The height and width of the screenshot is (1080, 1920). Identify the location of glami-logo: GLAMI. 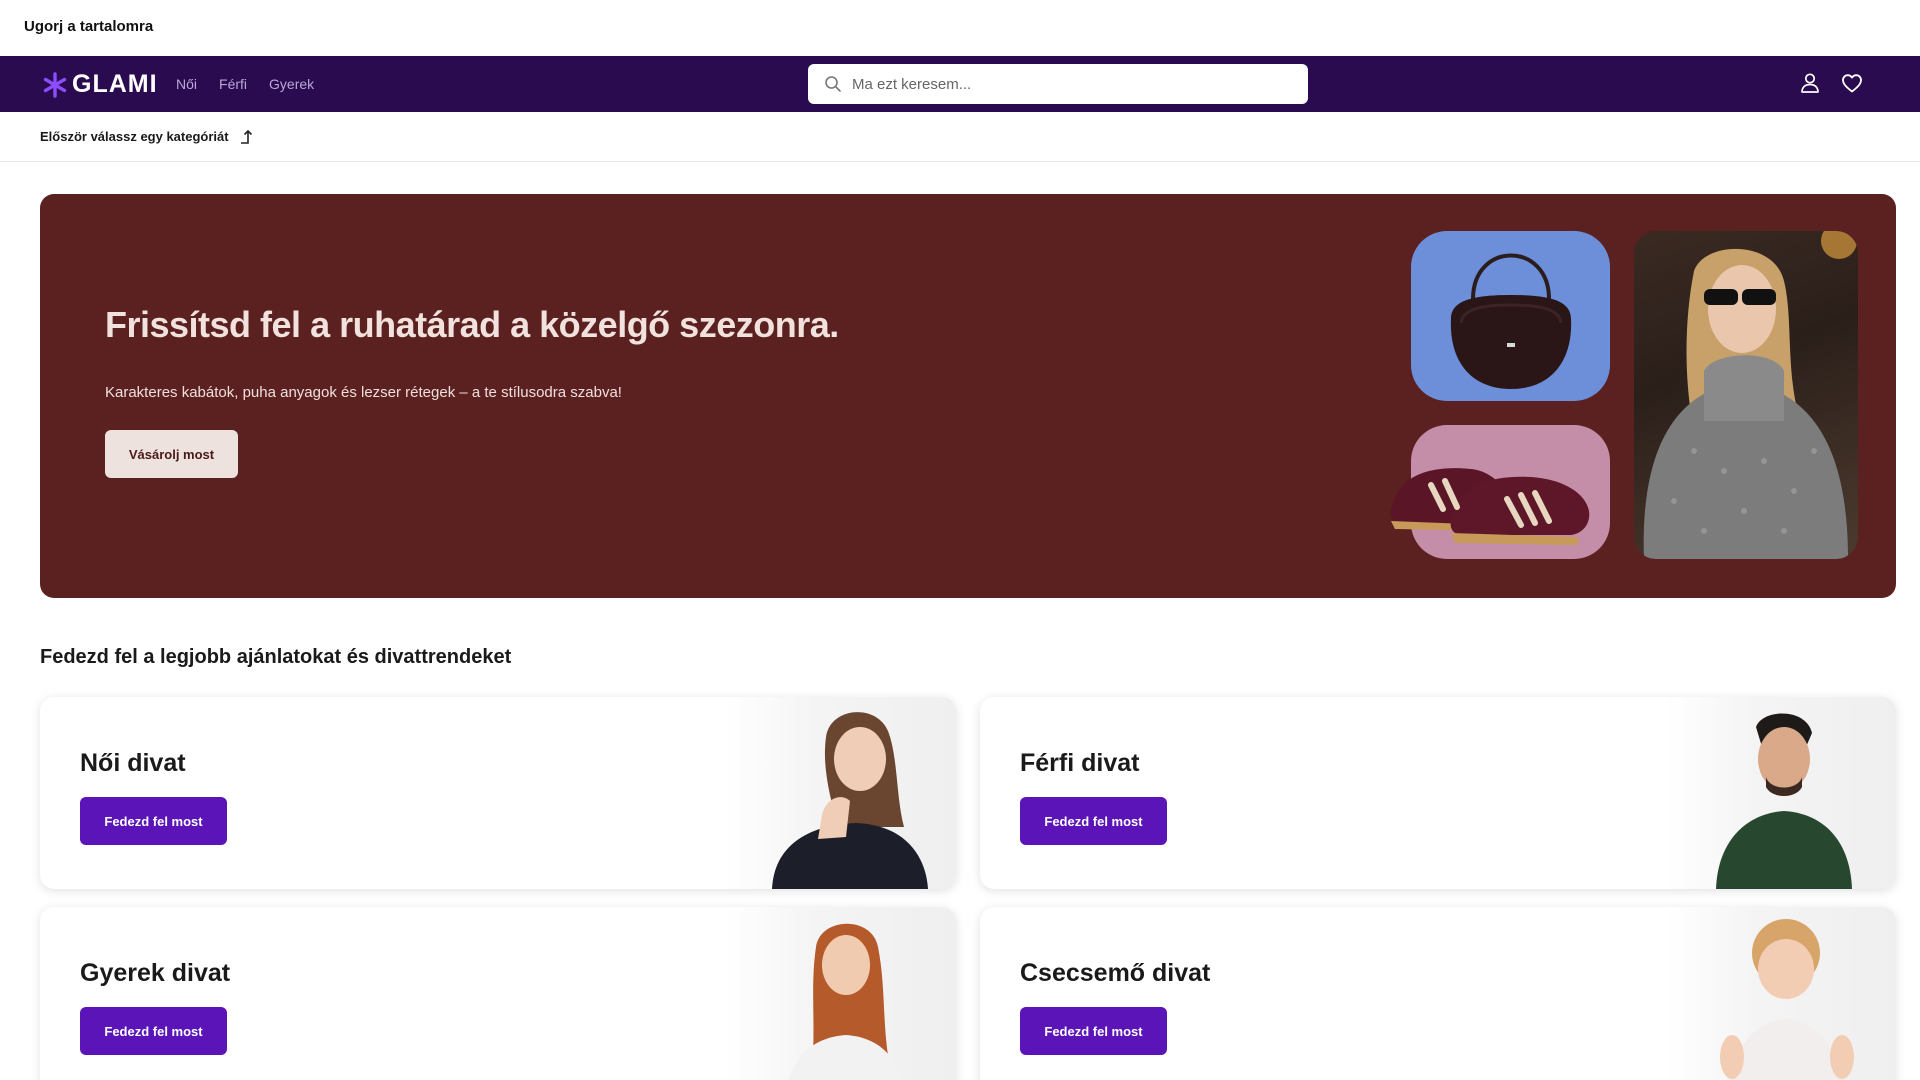
(100, 84).